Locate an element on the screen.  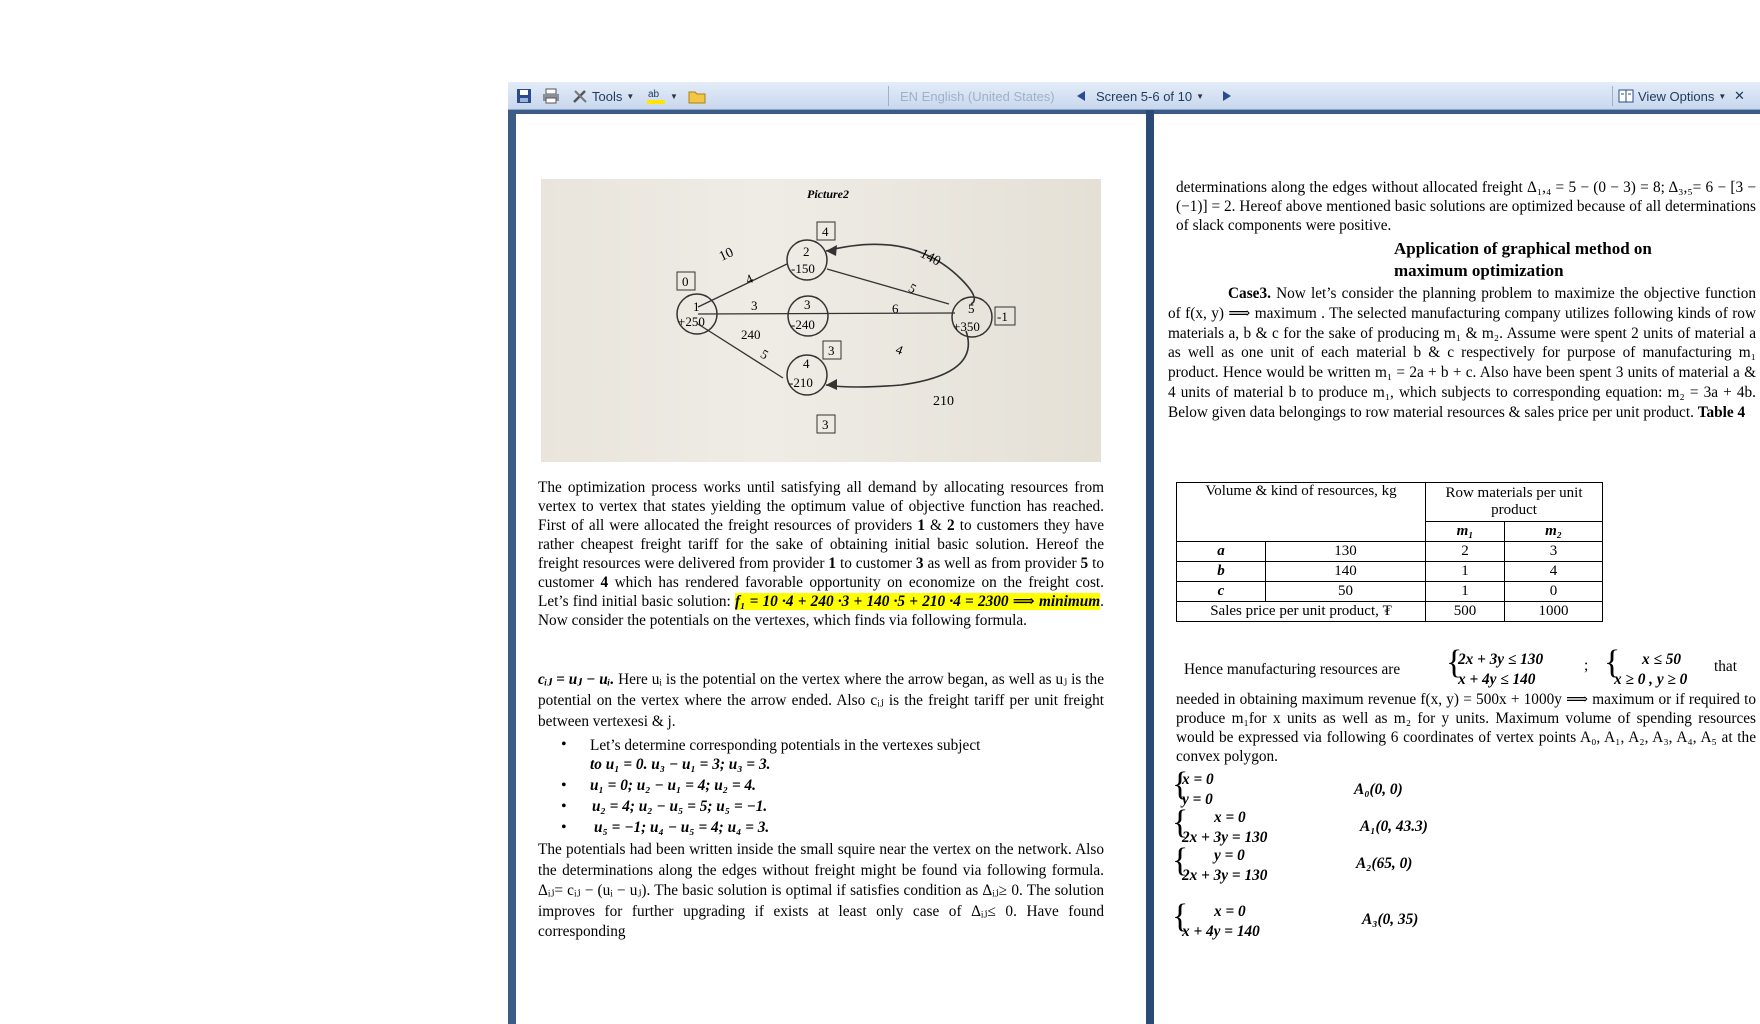
table-header: m₂ is located at coordinates (1553, 531).